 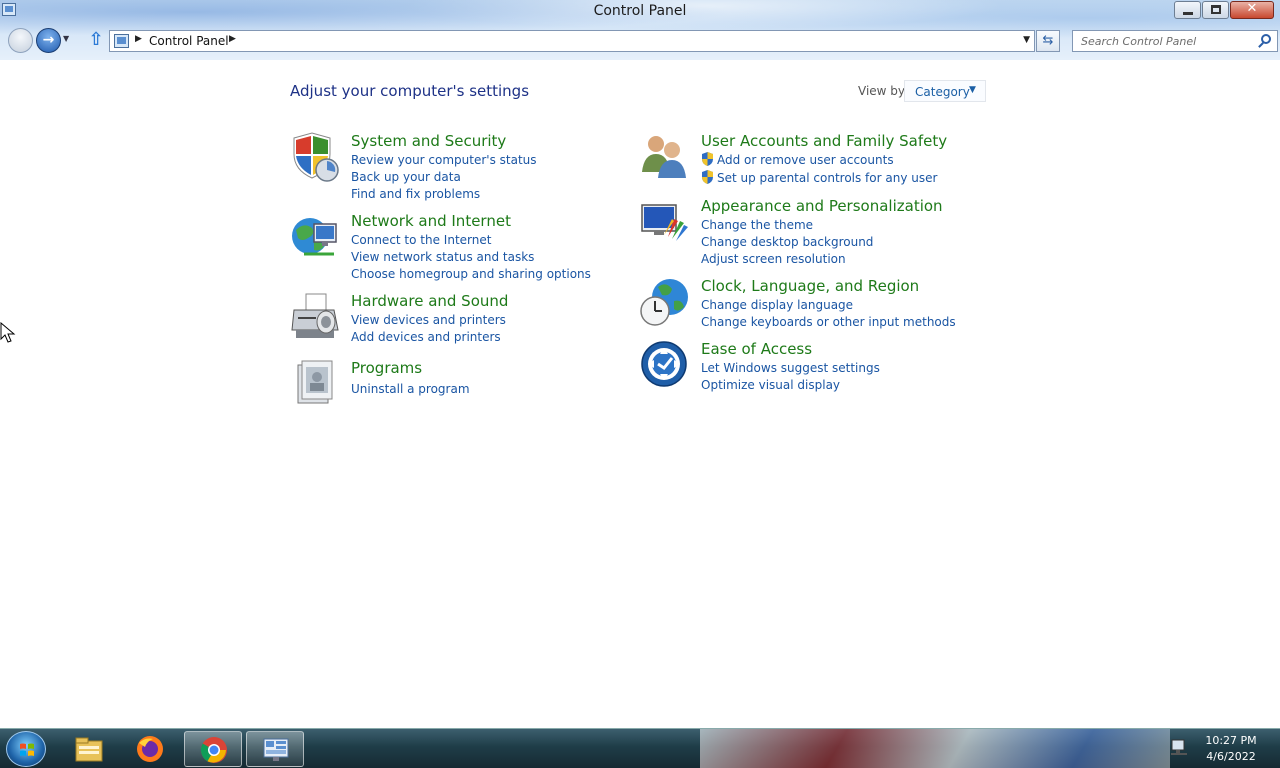 I want to click on page-heading: Adjust your computer's settings, so click(x=410, y=91).